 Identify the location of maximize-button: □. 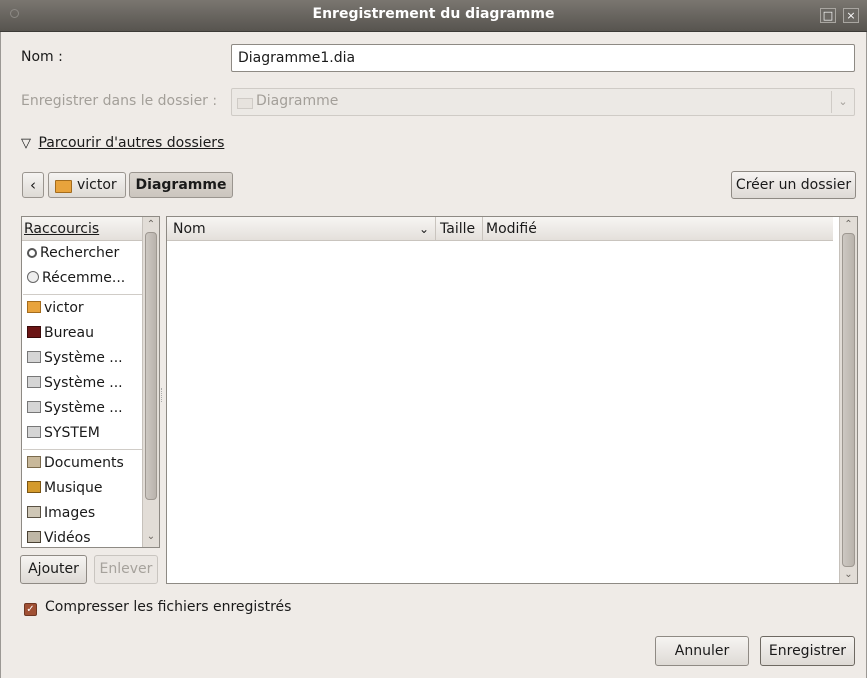
(828, 15).